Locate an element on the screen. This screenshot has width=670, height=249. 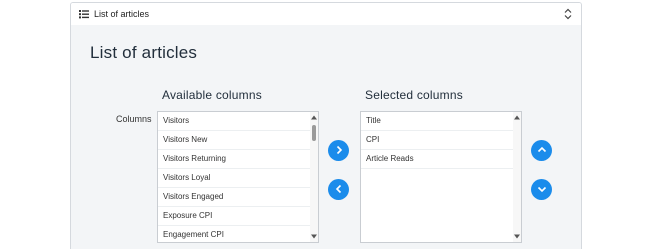
panel-header: List of articles is located at coordinates (326, 14).